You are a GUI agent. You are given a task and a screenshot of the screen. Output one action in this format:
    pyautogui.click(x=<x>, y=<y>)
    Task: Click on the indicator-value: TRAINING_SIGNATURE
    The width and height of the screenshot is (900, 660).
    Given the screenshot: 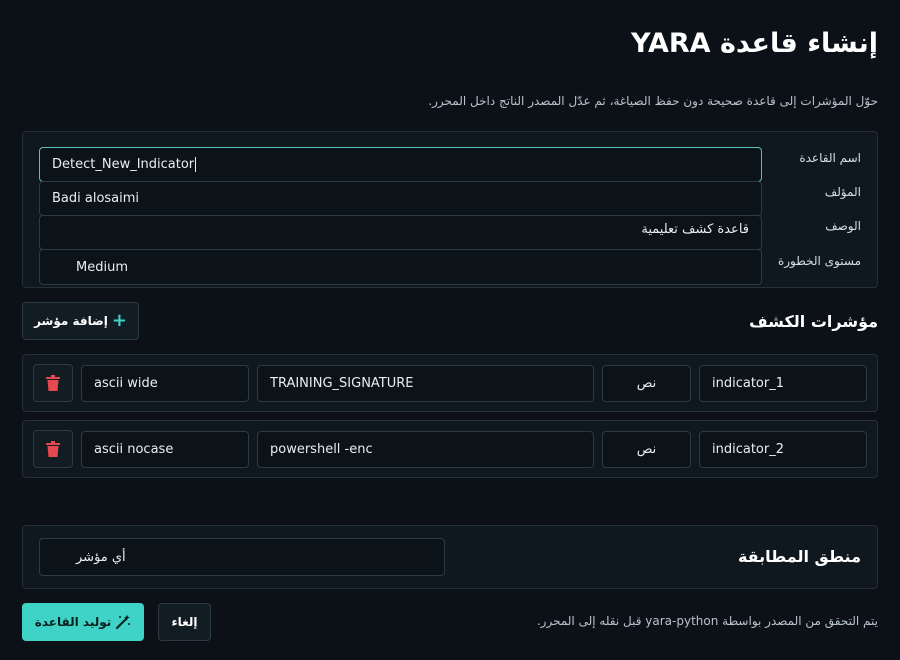 What is the action you would take?
    pyautogui.click(x=342, y=383)
    